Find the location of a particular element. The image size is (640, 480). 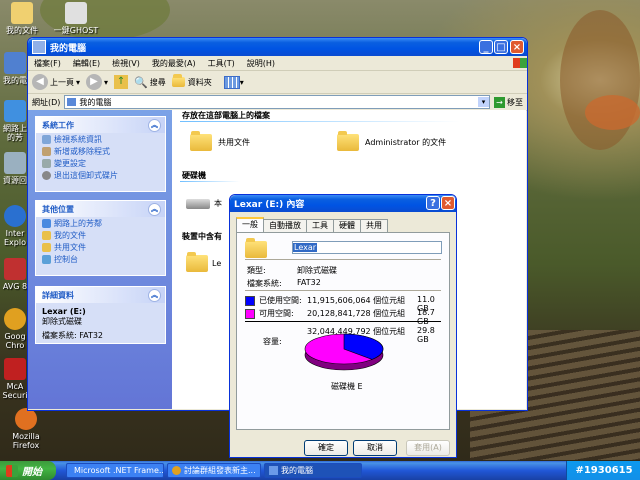

details-header: 詳細資料 ︽ is located at coordinates (100, 295).